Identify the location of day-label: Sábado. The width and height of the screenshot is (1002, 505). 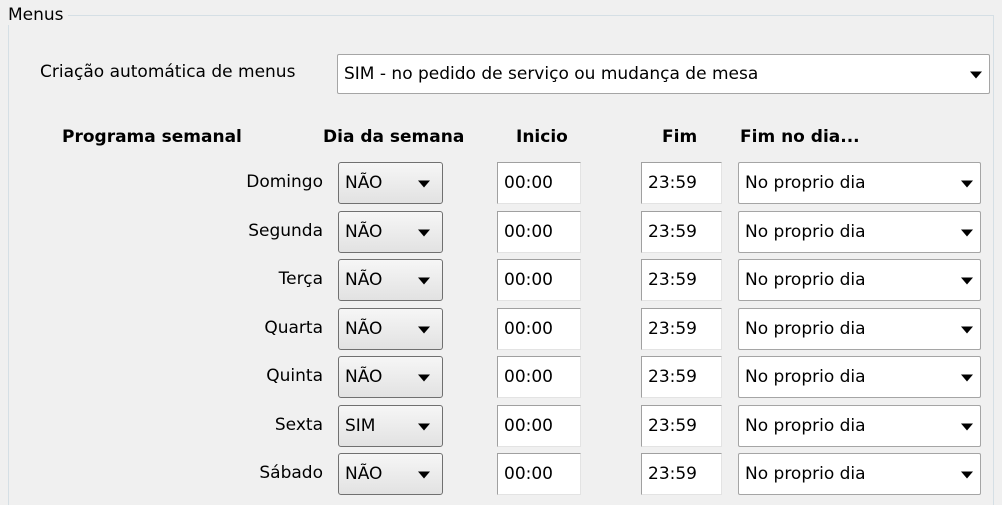
(291, 473).